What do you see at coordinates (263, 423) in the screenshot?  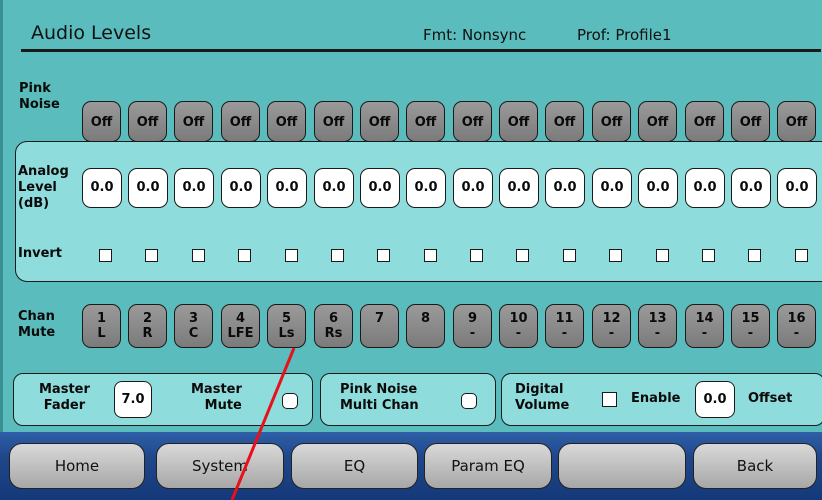 I see `red-annotation-line` at bounding box center [263, 423].